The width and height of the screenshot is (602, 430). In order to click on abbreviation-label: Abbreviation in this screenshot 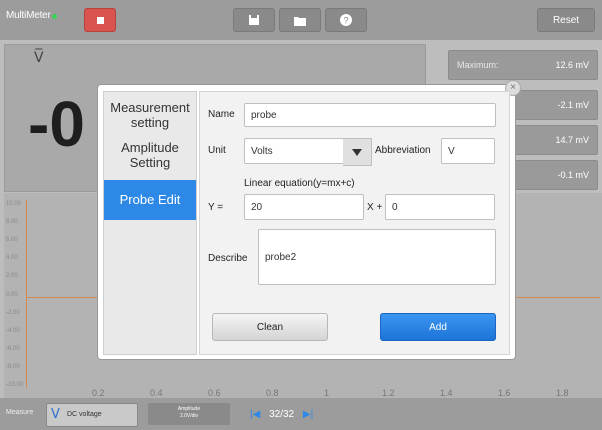, I will do `click(403, 150)`.